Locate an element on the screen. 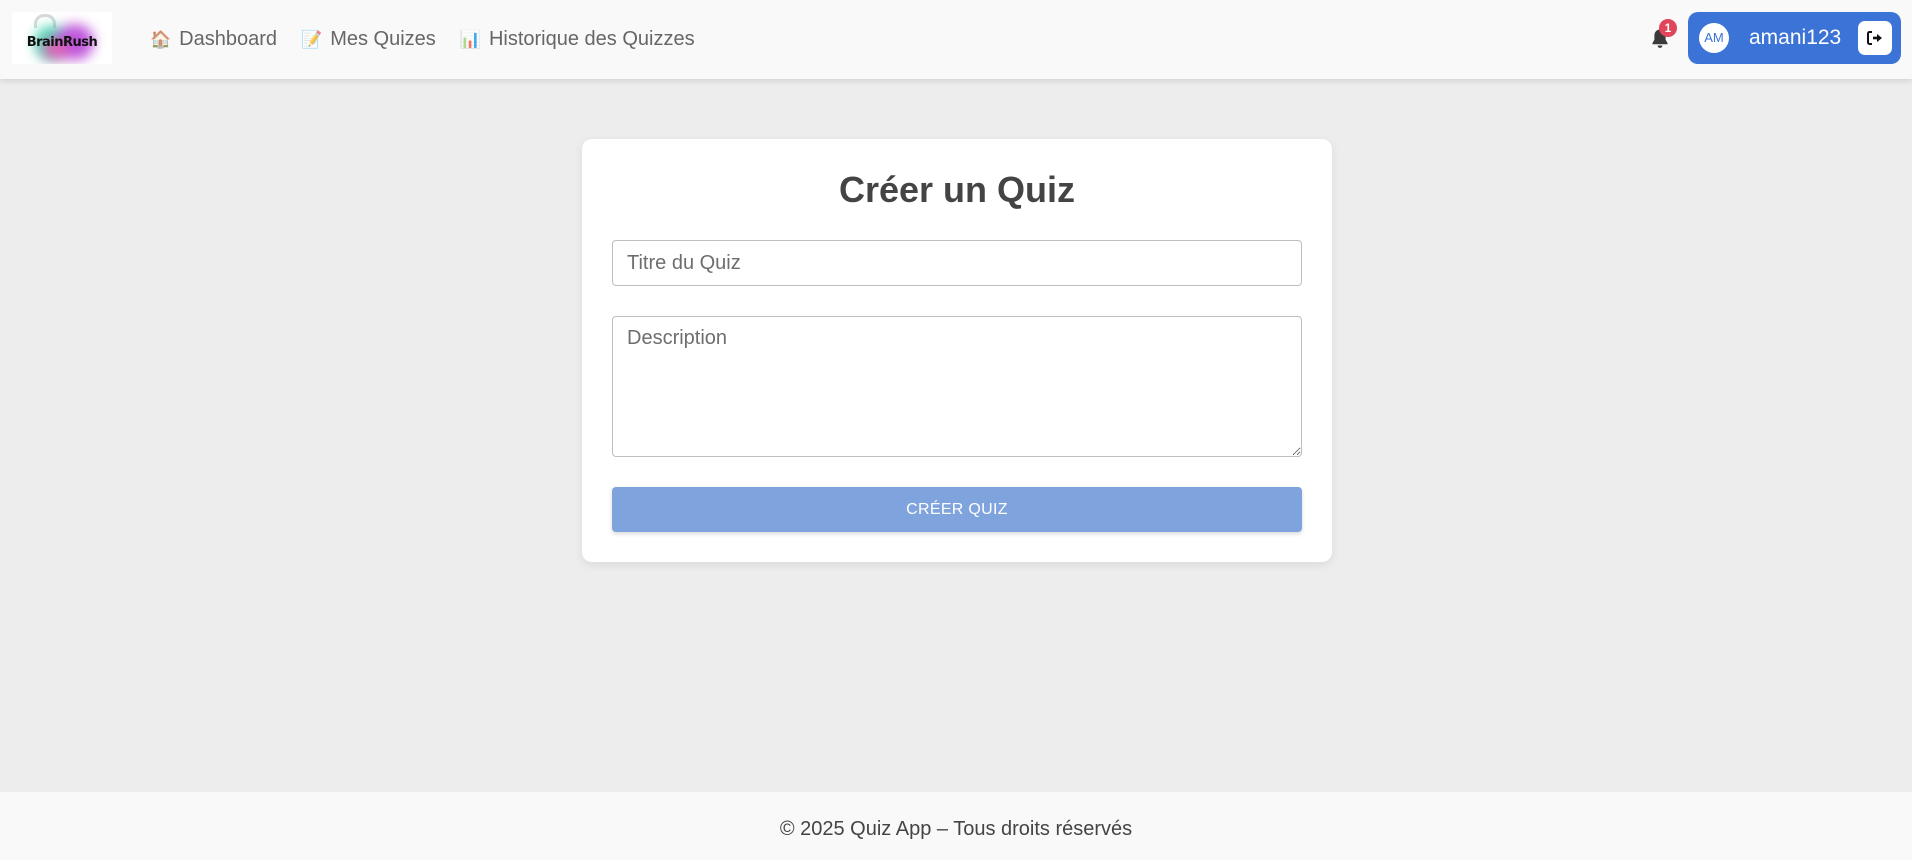 The image size is (1912, 860). nav-link-historique: 📊 Historique des Quizzes is located at coordinates (577, 39).